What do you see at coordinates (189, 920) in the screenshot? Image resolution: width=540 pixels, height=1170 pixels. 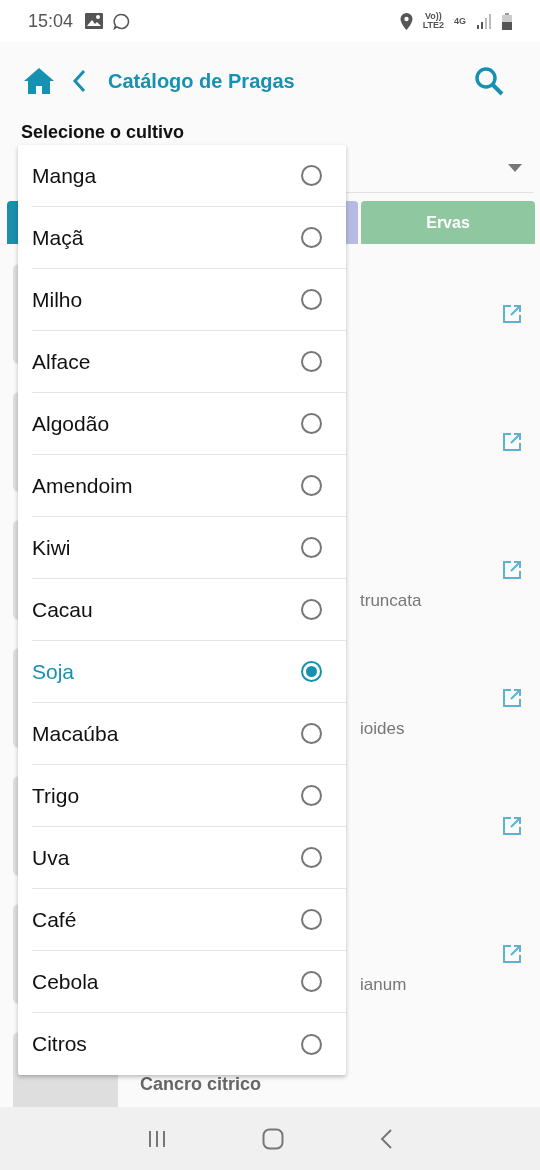 I see `crop-option: Café` at bounding box center [189, 920].